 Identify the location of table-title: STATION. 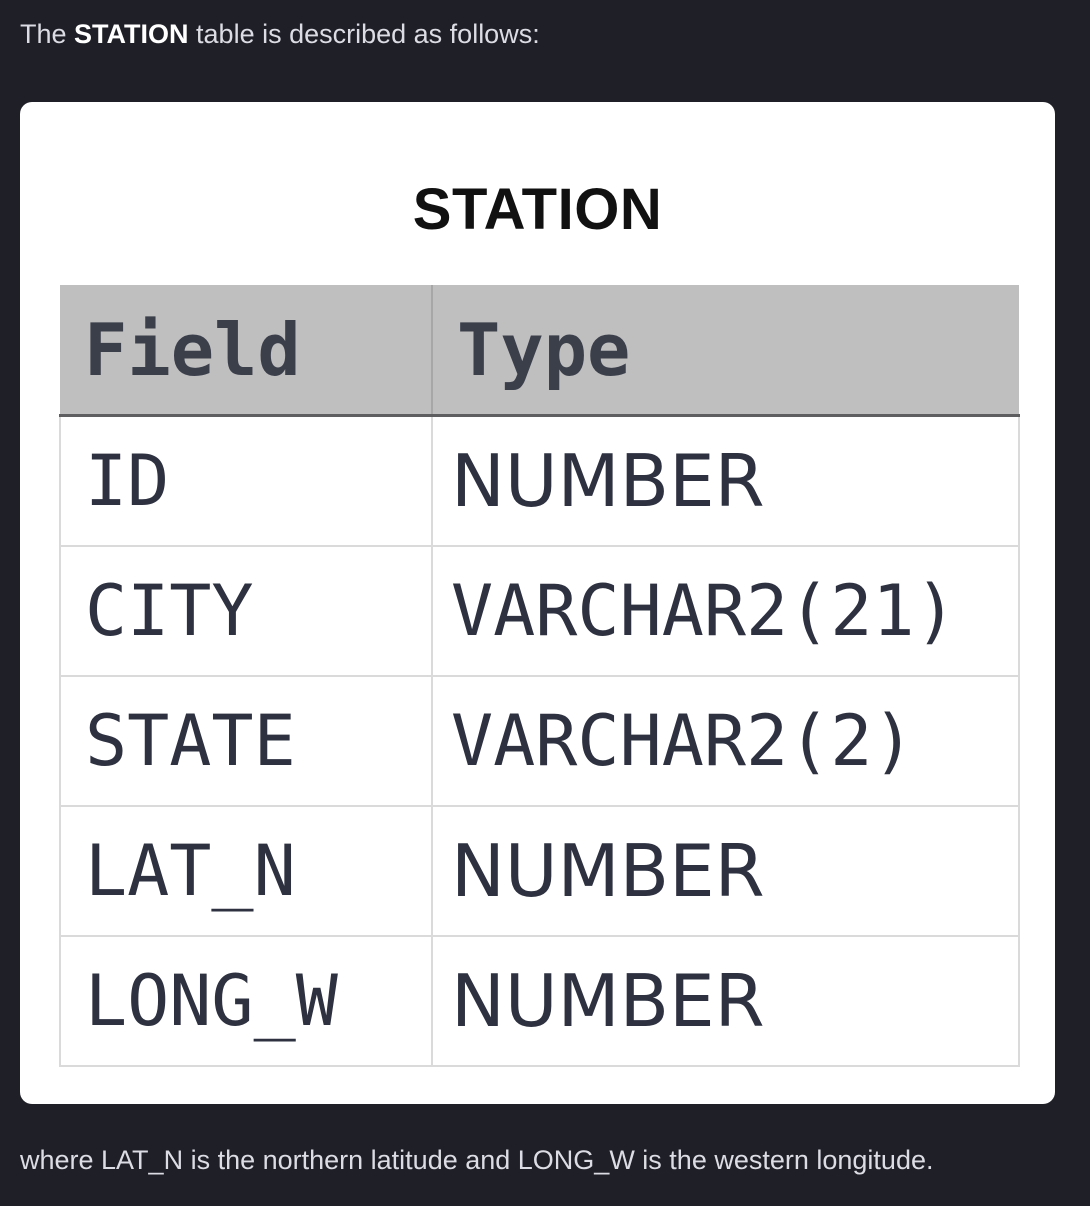
(537, 209).